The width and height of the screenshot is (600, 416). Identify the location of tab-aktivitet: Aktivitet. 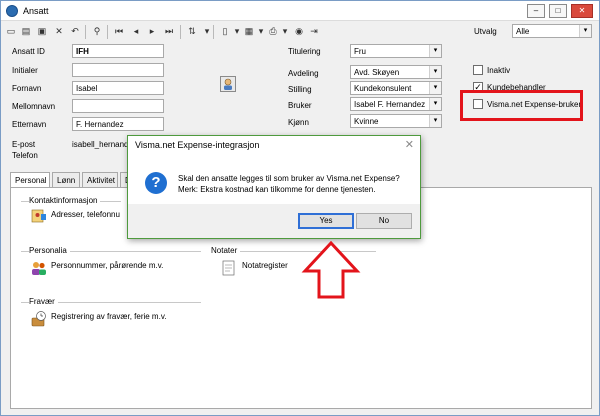
(100, 179).